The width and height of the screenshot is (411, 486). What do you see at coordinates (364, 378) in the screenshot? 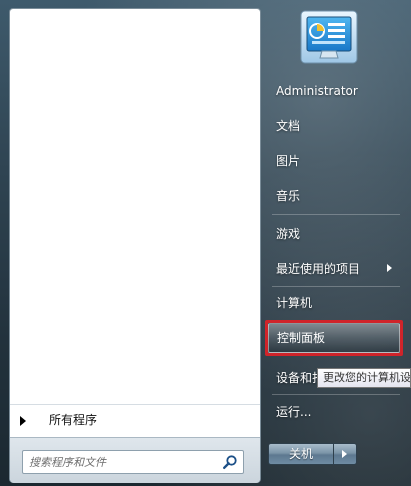
I see `tooltip: 更改您的计算机设置` at bounding box center [364, 378].